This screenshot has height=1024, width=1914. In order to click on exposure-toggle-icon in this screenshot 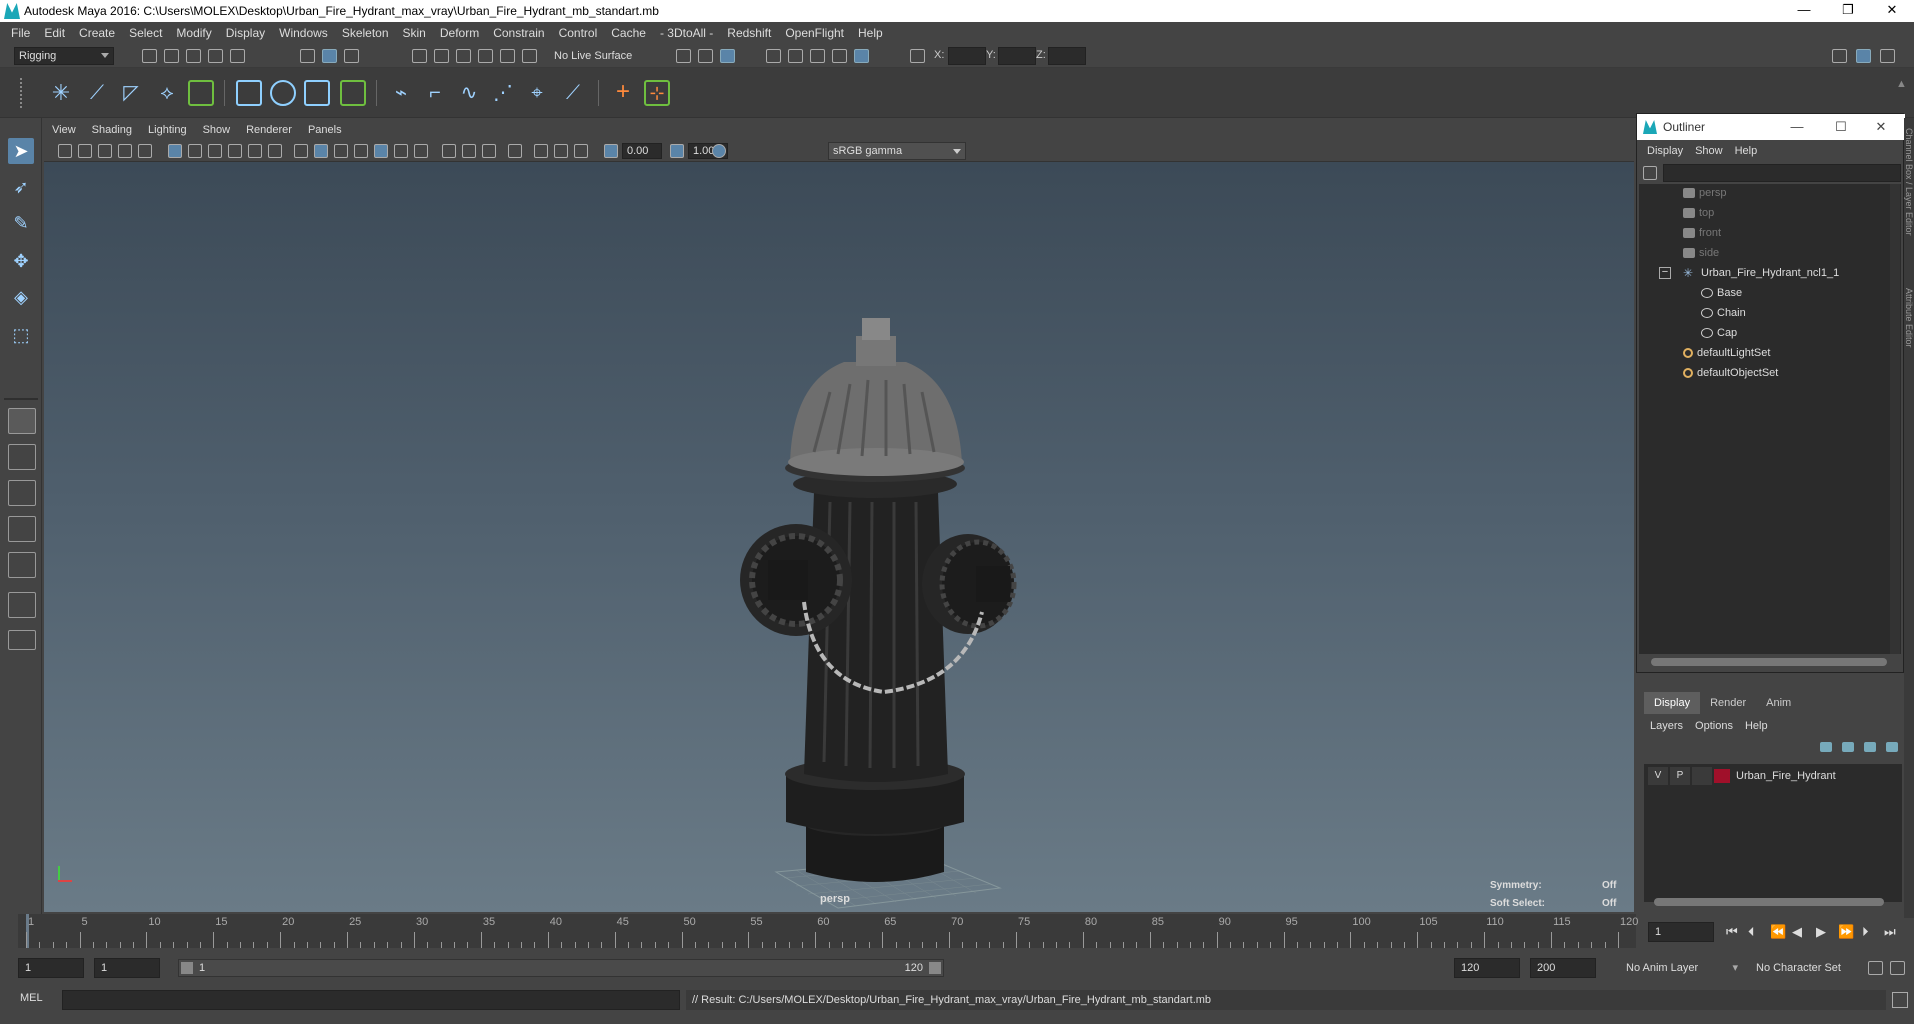, I will do `click(611, 151)`.